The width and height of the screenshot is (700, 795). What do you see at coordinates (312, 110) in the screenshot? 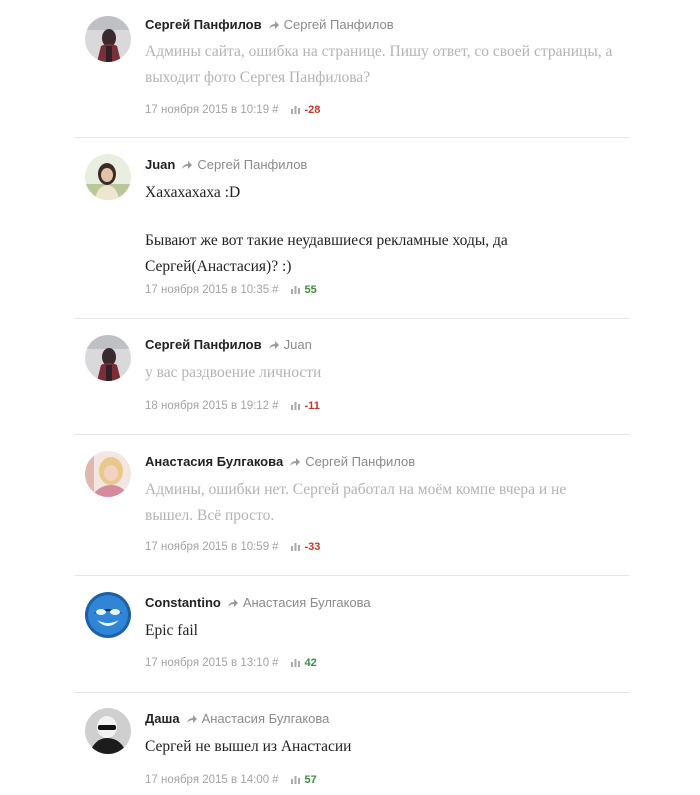
I see `comment-score: -28` at bounding box center [312, 110].